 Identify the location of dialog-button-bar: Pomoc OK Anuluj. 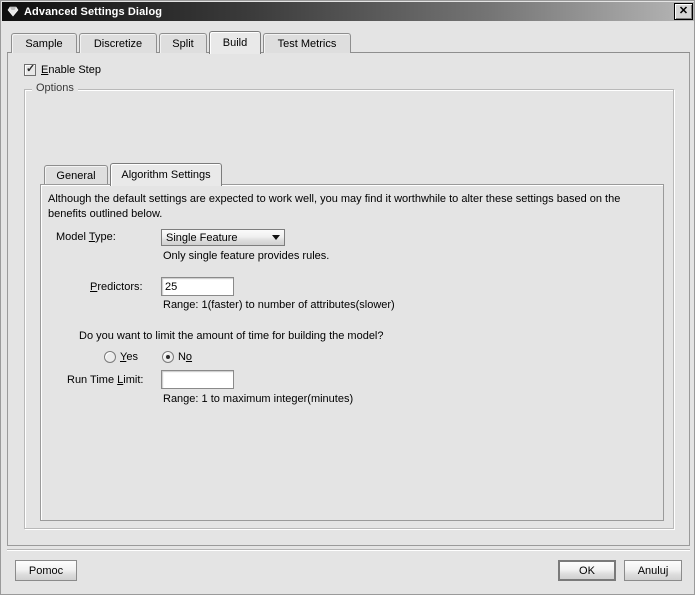
(348, 569).